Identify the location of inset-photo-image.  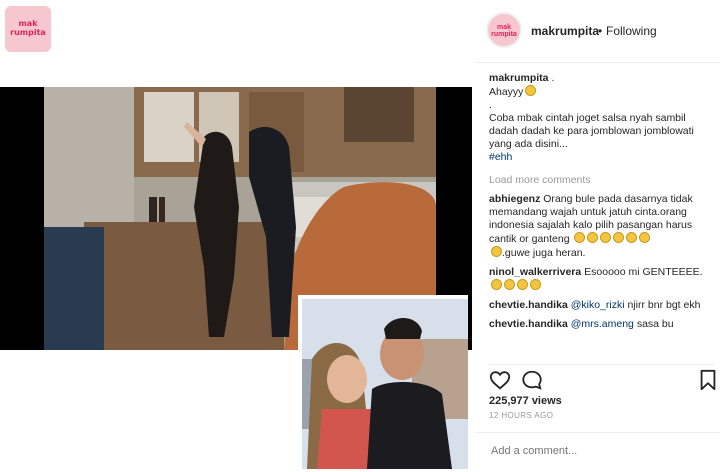
(385, 384).